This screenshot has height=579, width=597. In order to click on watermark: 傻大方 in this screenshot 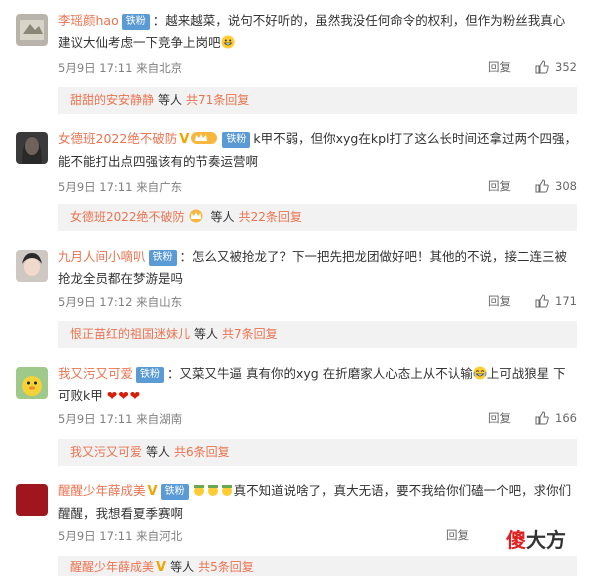, I will do `click(536, 538)`.